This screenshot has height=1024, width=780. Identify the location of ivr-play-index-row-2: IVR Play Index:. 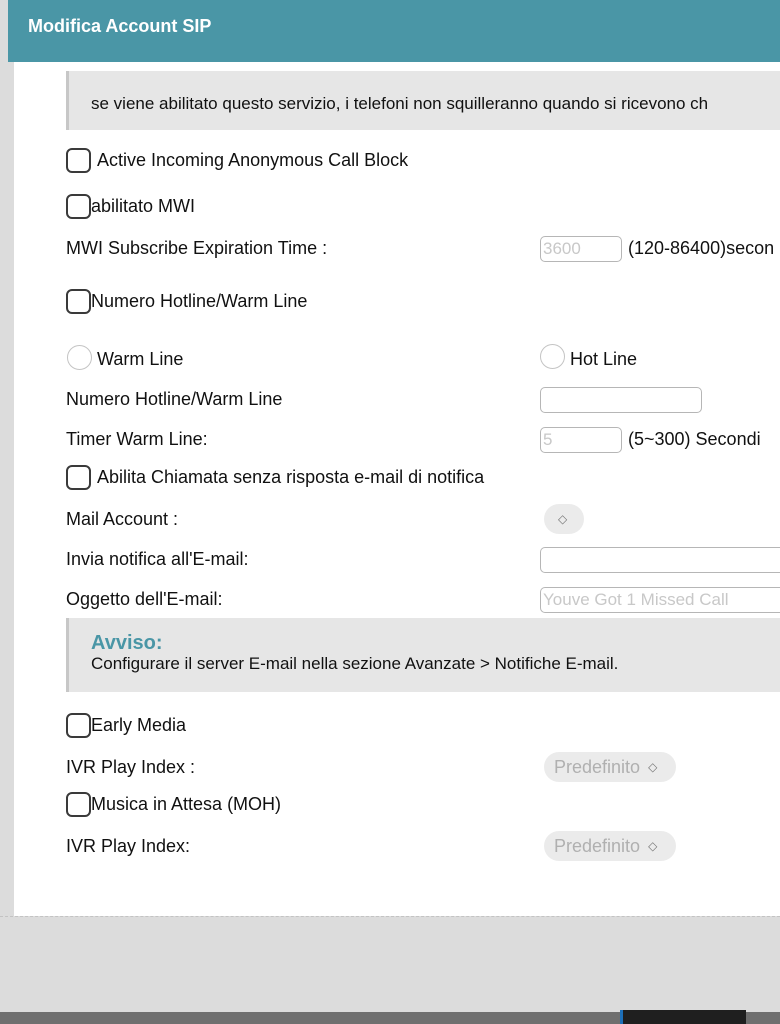
(128, 846).